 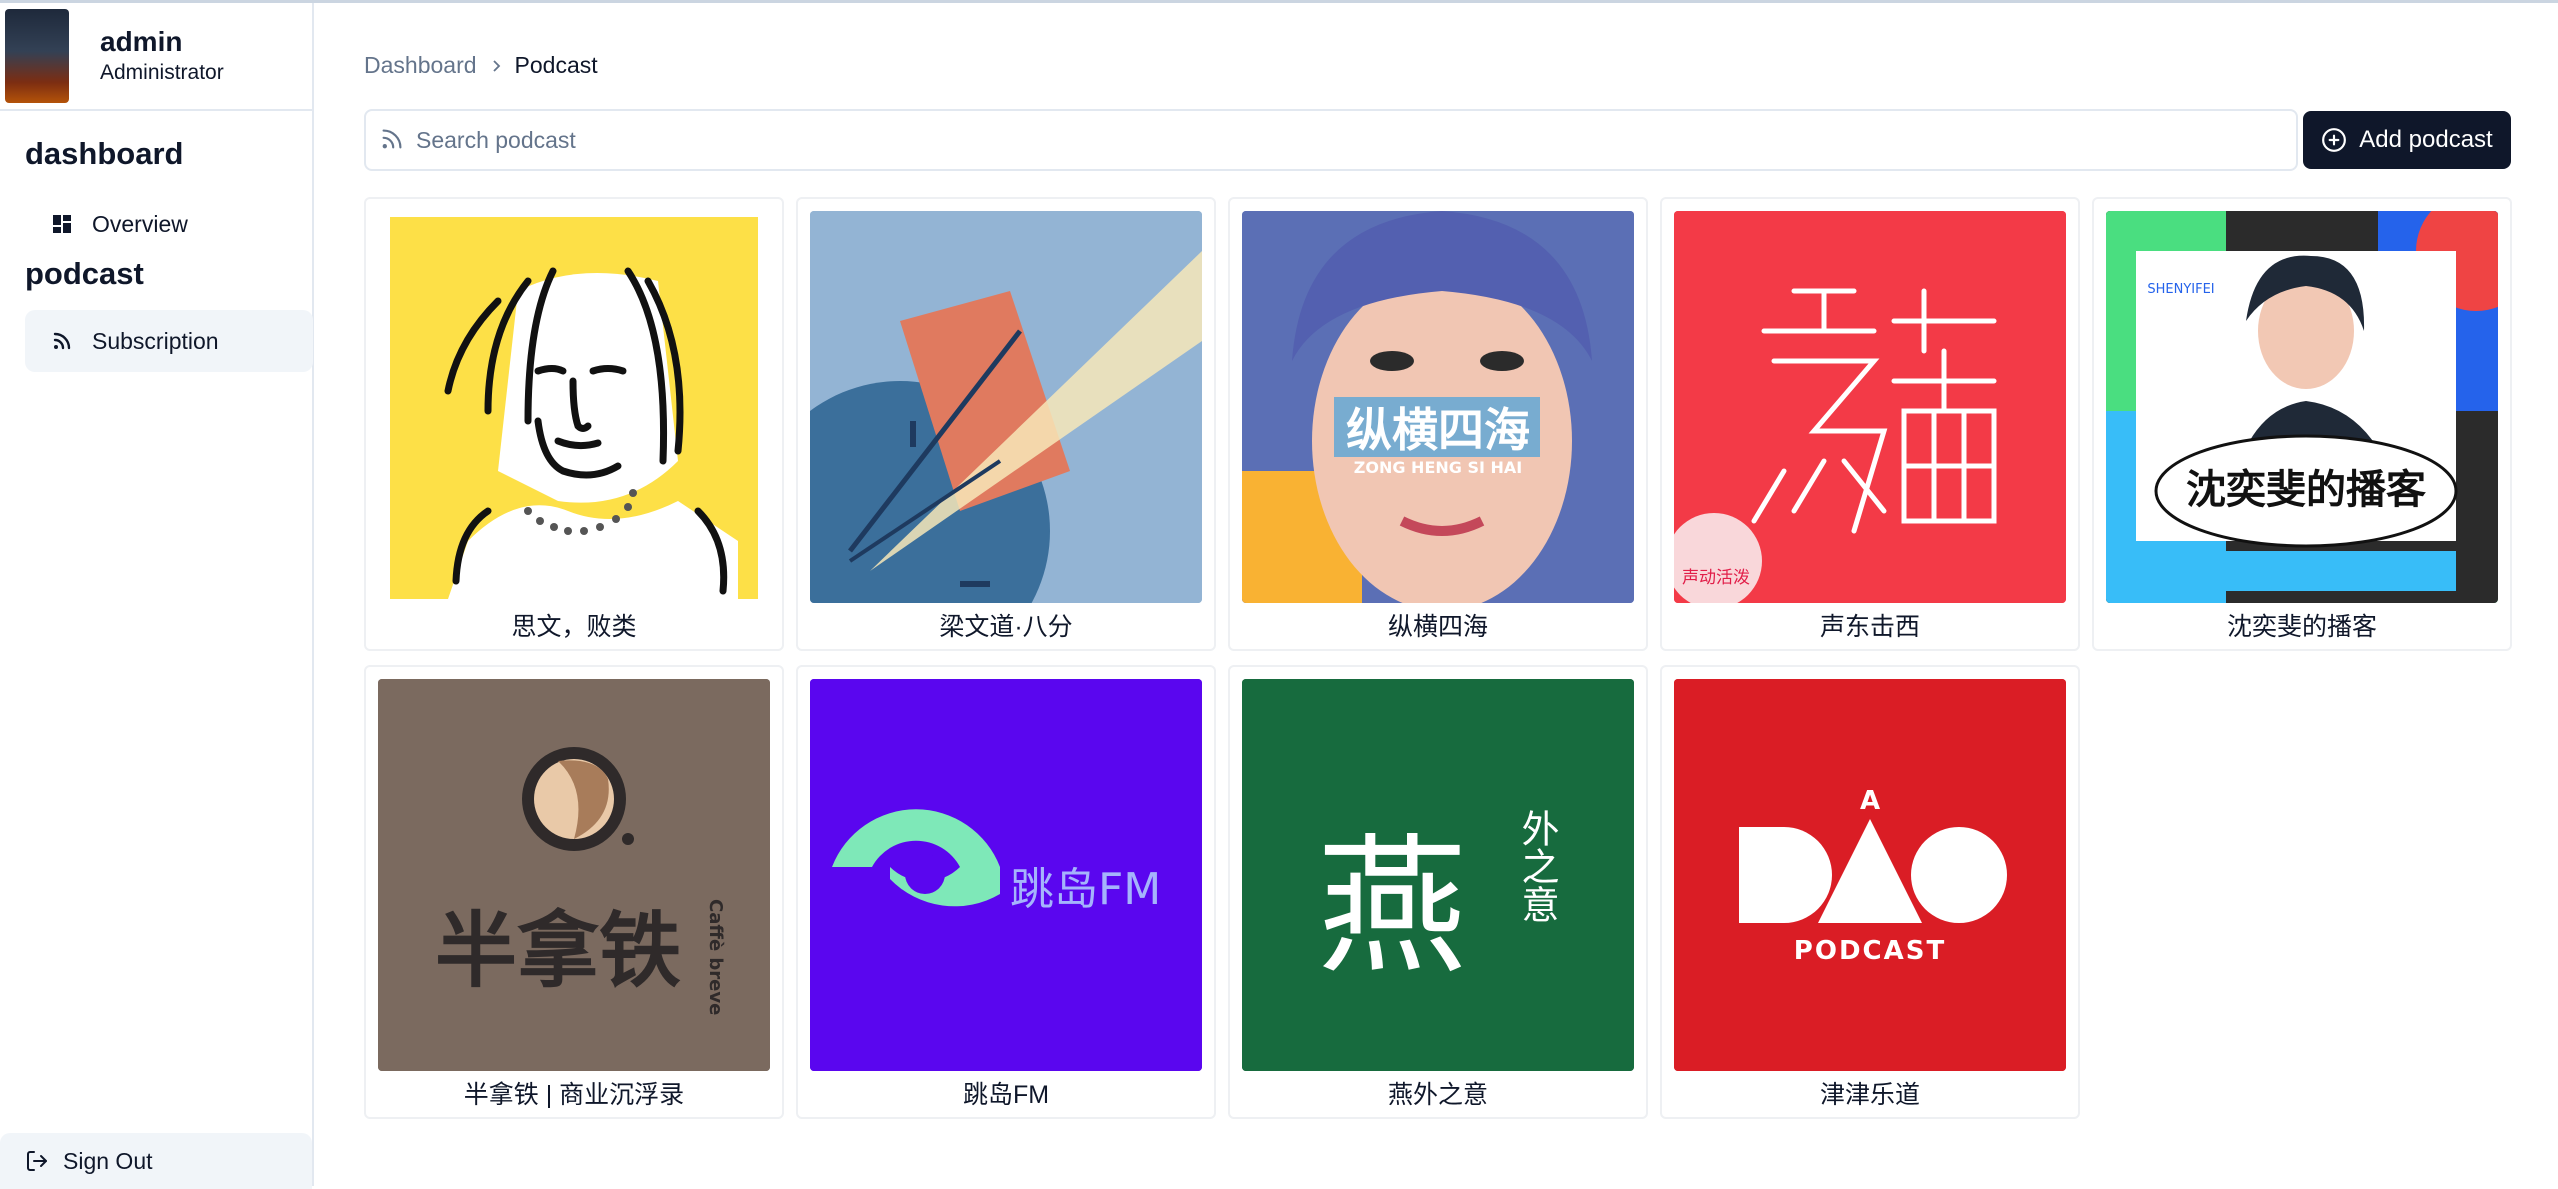 I want to click on add-podcast-label: Add podcast, so click(x=2426, y=139).